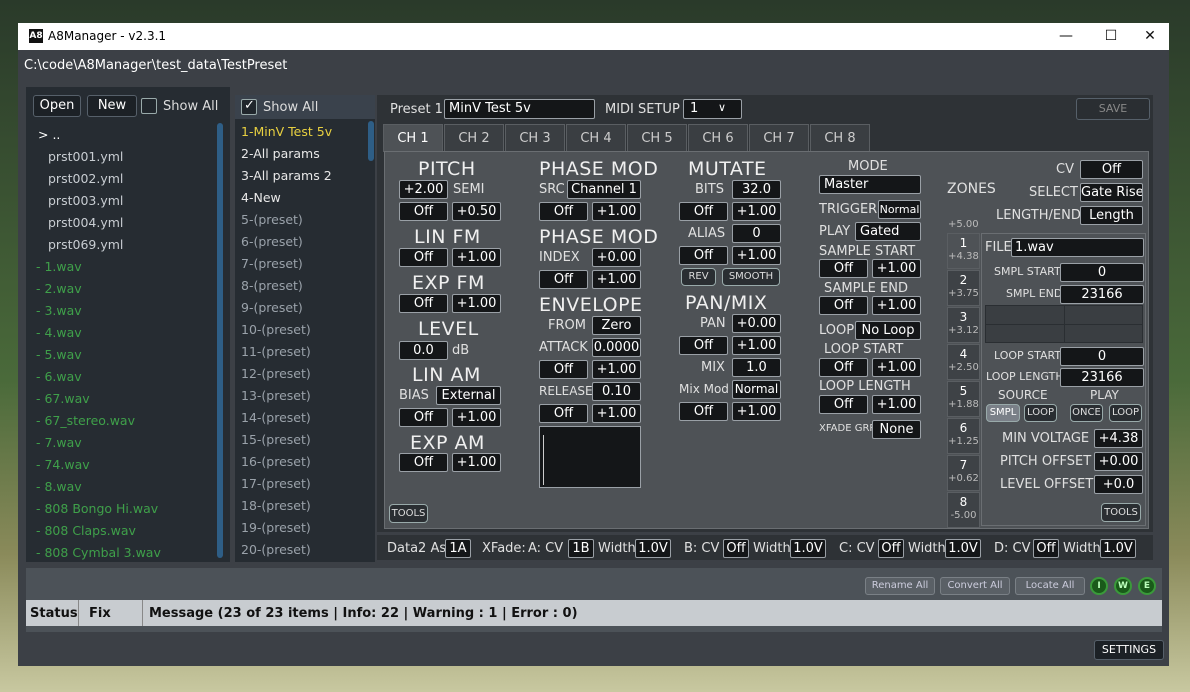  Describe the element at coordinates (963, 473) in the screenshot. I see `zone-tab-7: 7 +0.62` at that location.